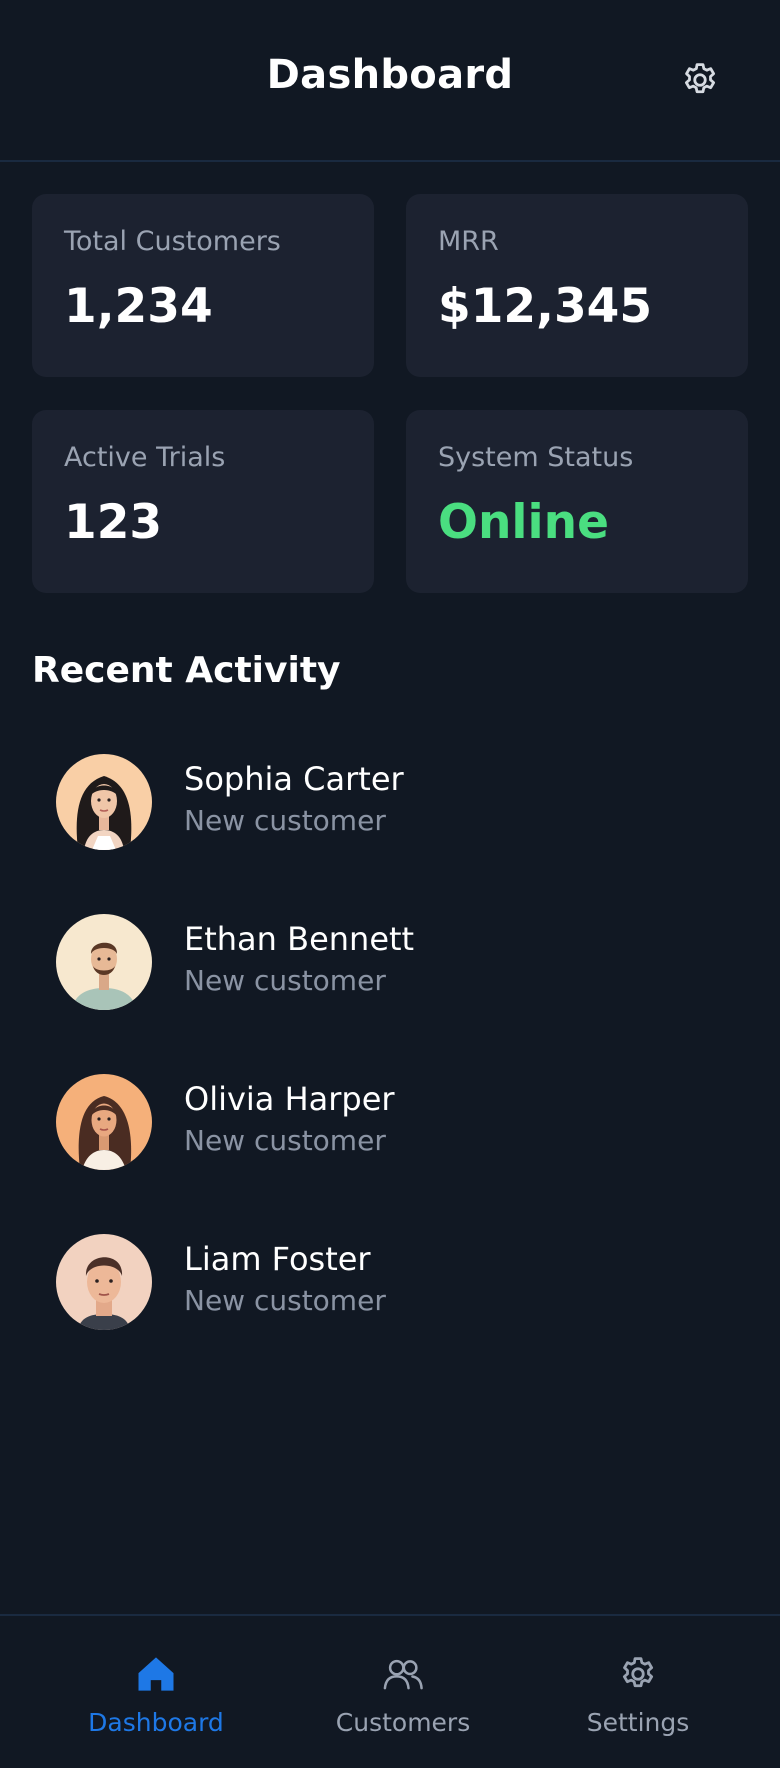 This screenshot has width=780, height=1768. What do you see at coordinates (156, 1722) in the screenshot?
I see `nav-label: Dashboard` at bounding box center [156, 1722].